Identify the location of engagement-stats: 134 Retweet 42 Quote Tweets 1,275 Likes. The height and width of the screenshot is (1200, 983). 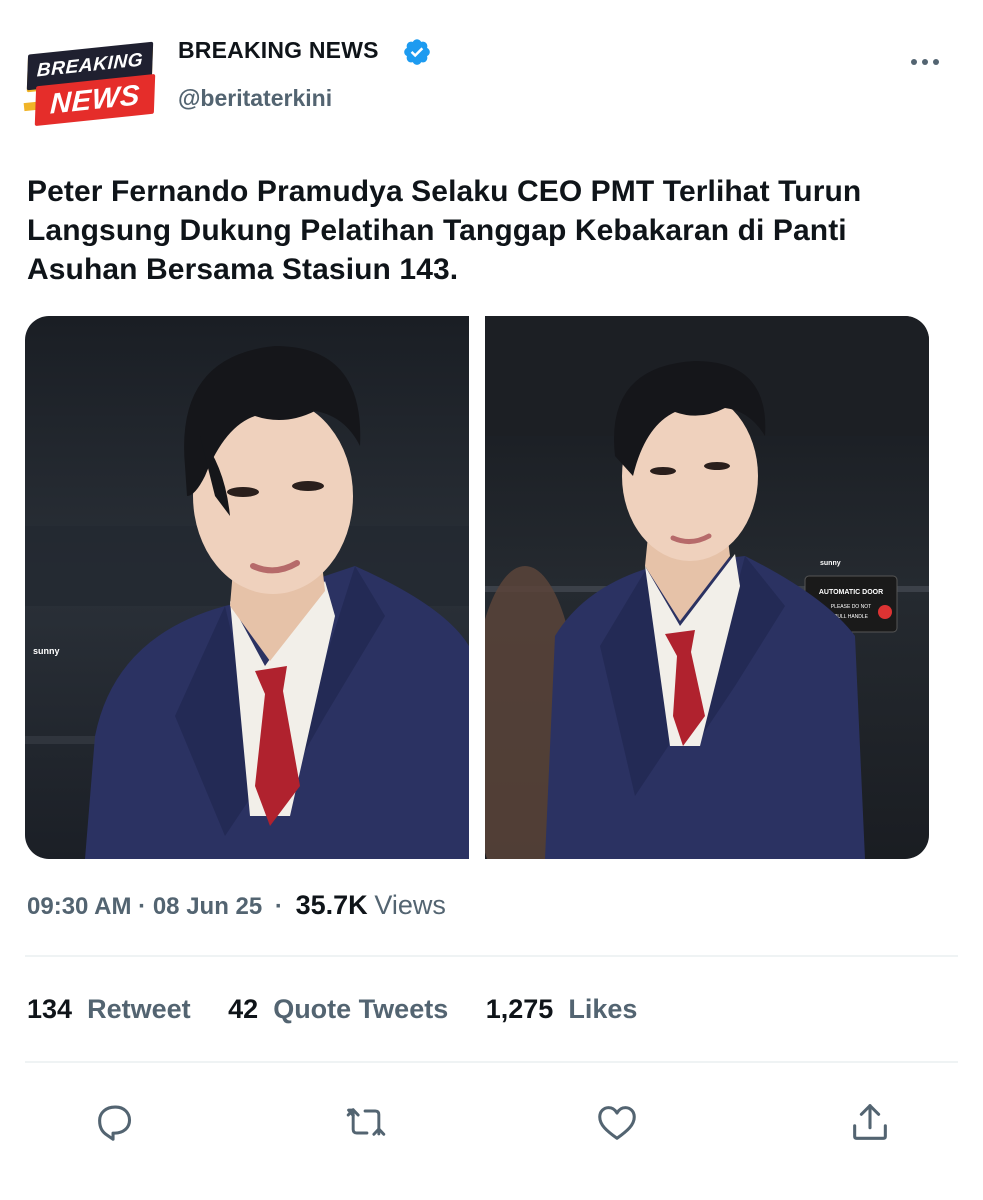
(332, 1009).